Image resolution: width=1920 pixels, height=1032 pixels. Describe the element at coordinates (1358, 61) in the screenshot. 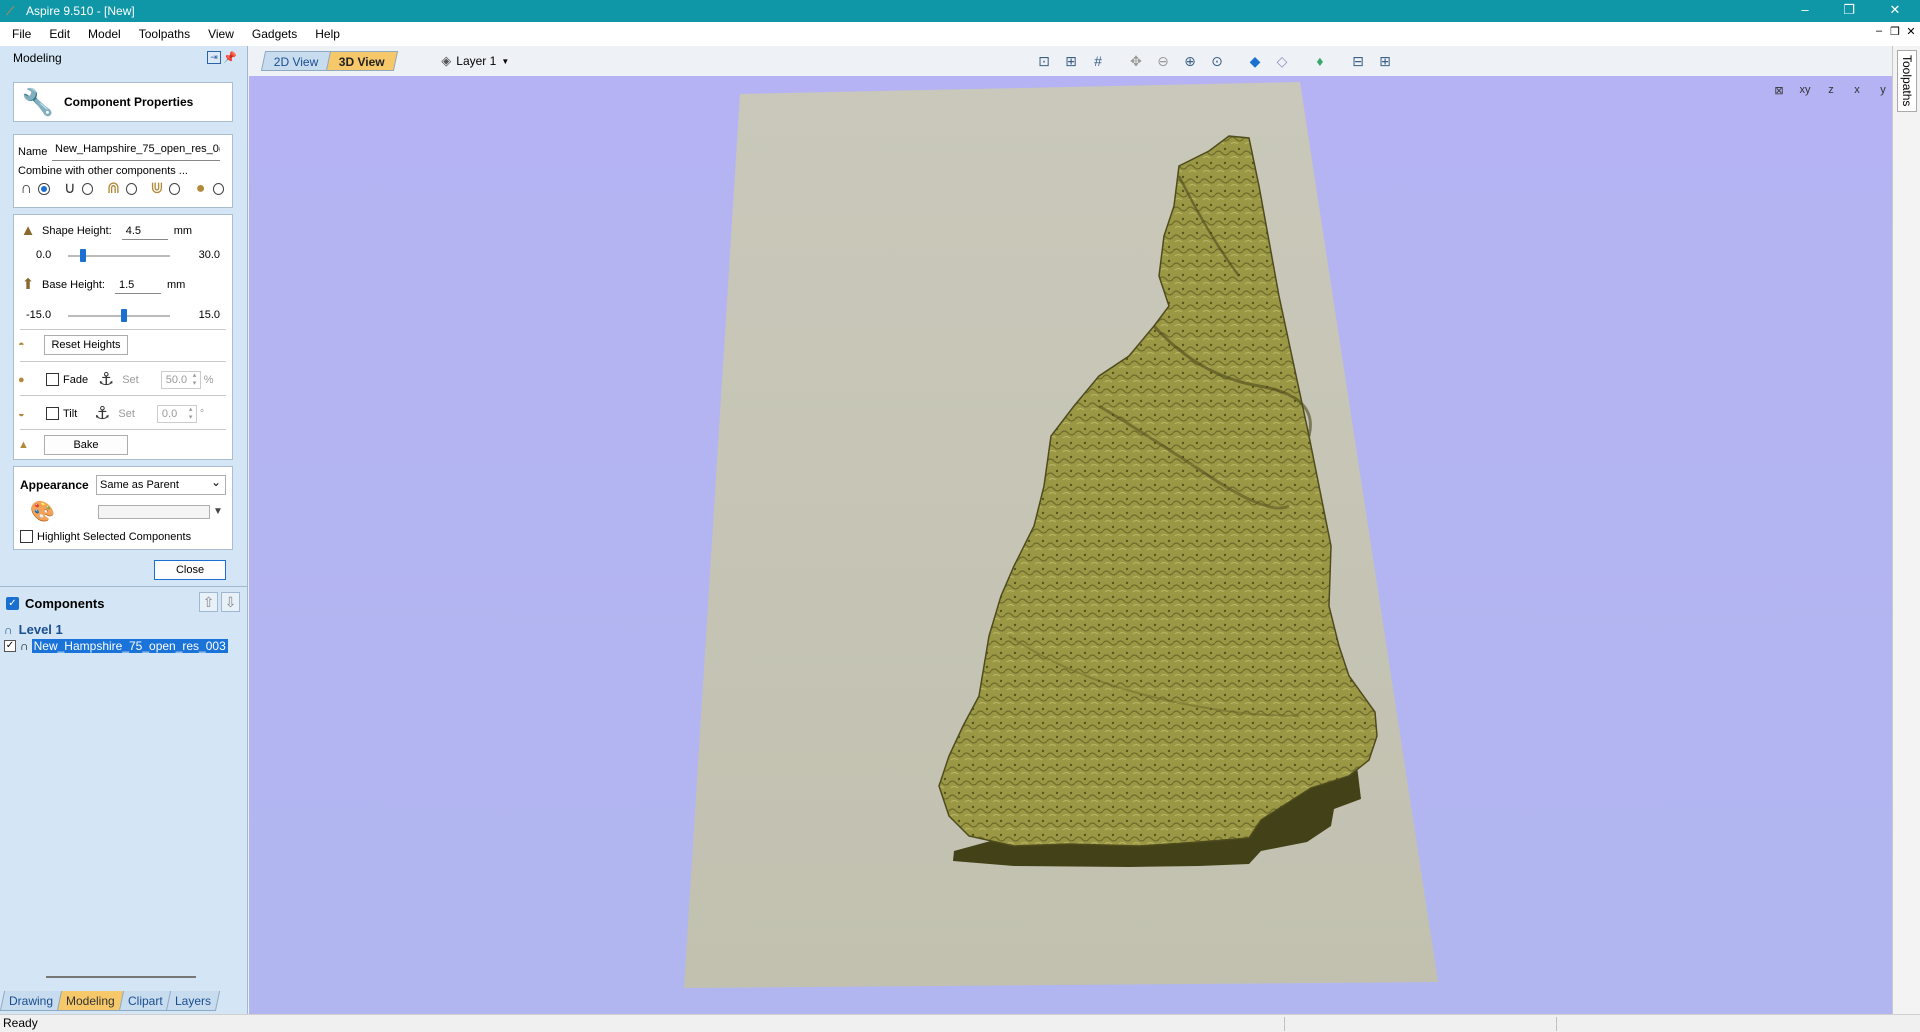

I see `split-horizontal-icon: ⊟` at that location.